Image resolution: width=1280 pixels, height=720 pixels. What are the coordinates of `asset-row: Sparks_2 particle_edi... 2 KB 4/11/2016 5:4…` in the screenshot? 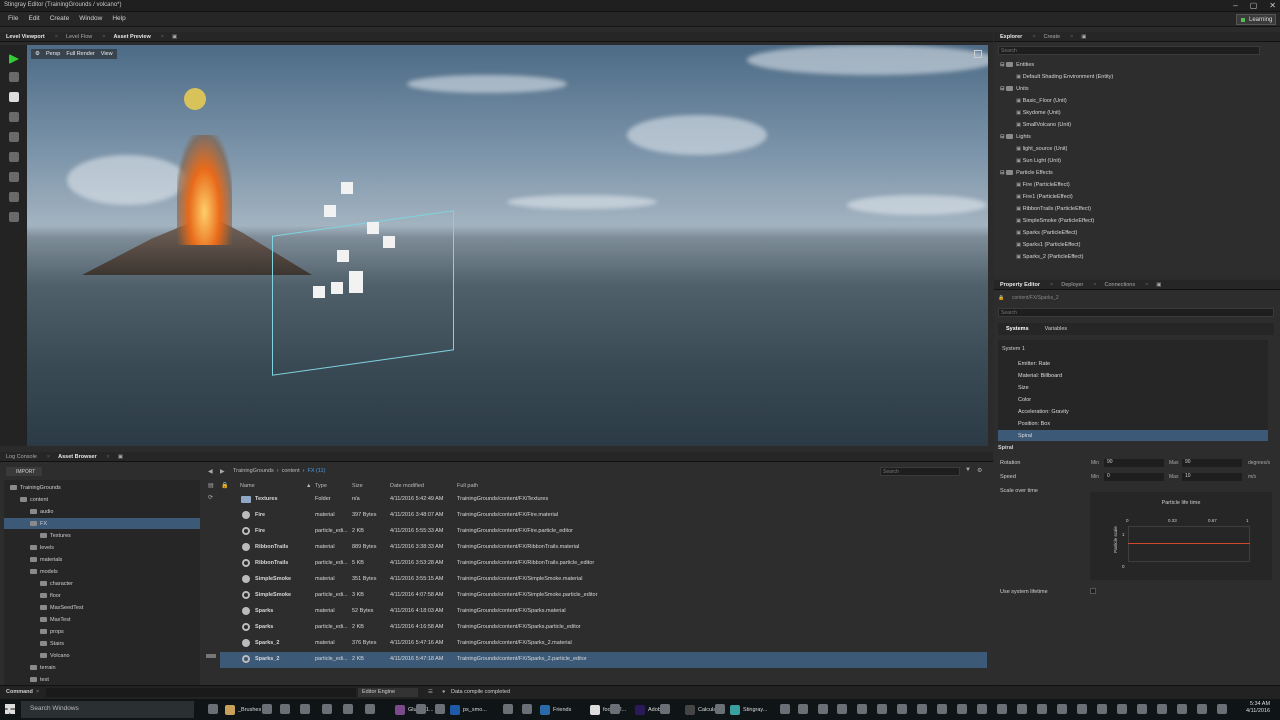 It's located at (603, 660).